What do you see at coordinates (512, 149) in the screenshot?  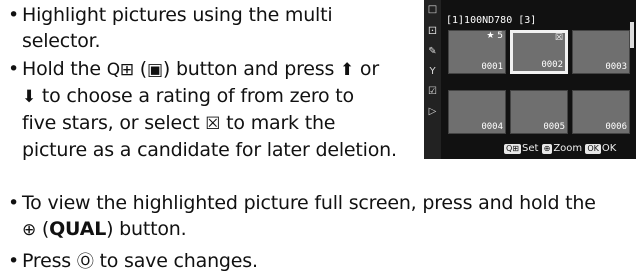 I see `set-key-icon: Q⊞` at bounding box center [512, 149].